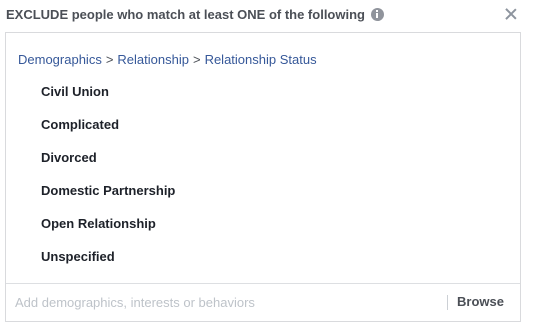 The image size is (533, 331). What do you see at coordinates (447, 302) in the screenshot?
I see `divider` at bounding box center [447, 302].